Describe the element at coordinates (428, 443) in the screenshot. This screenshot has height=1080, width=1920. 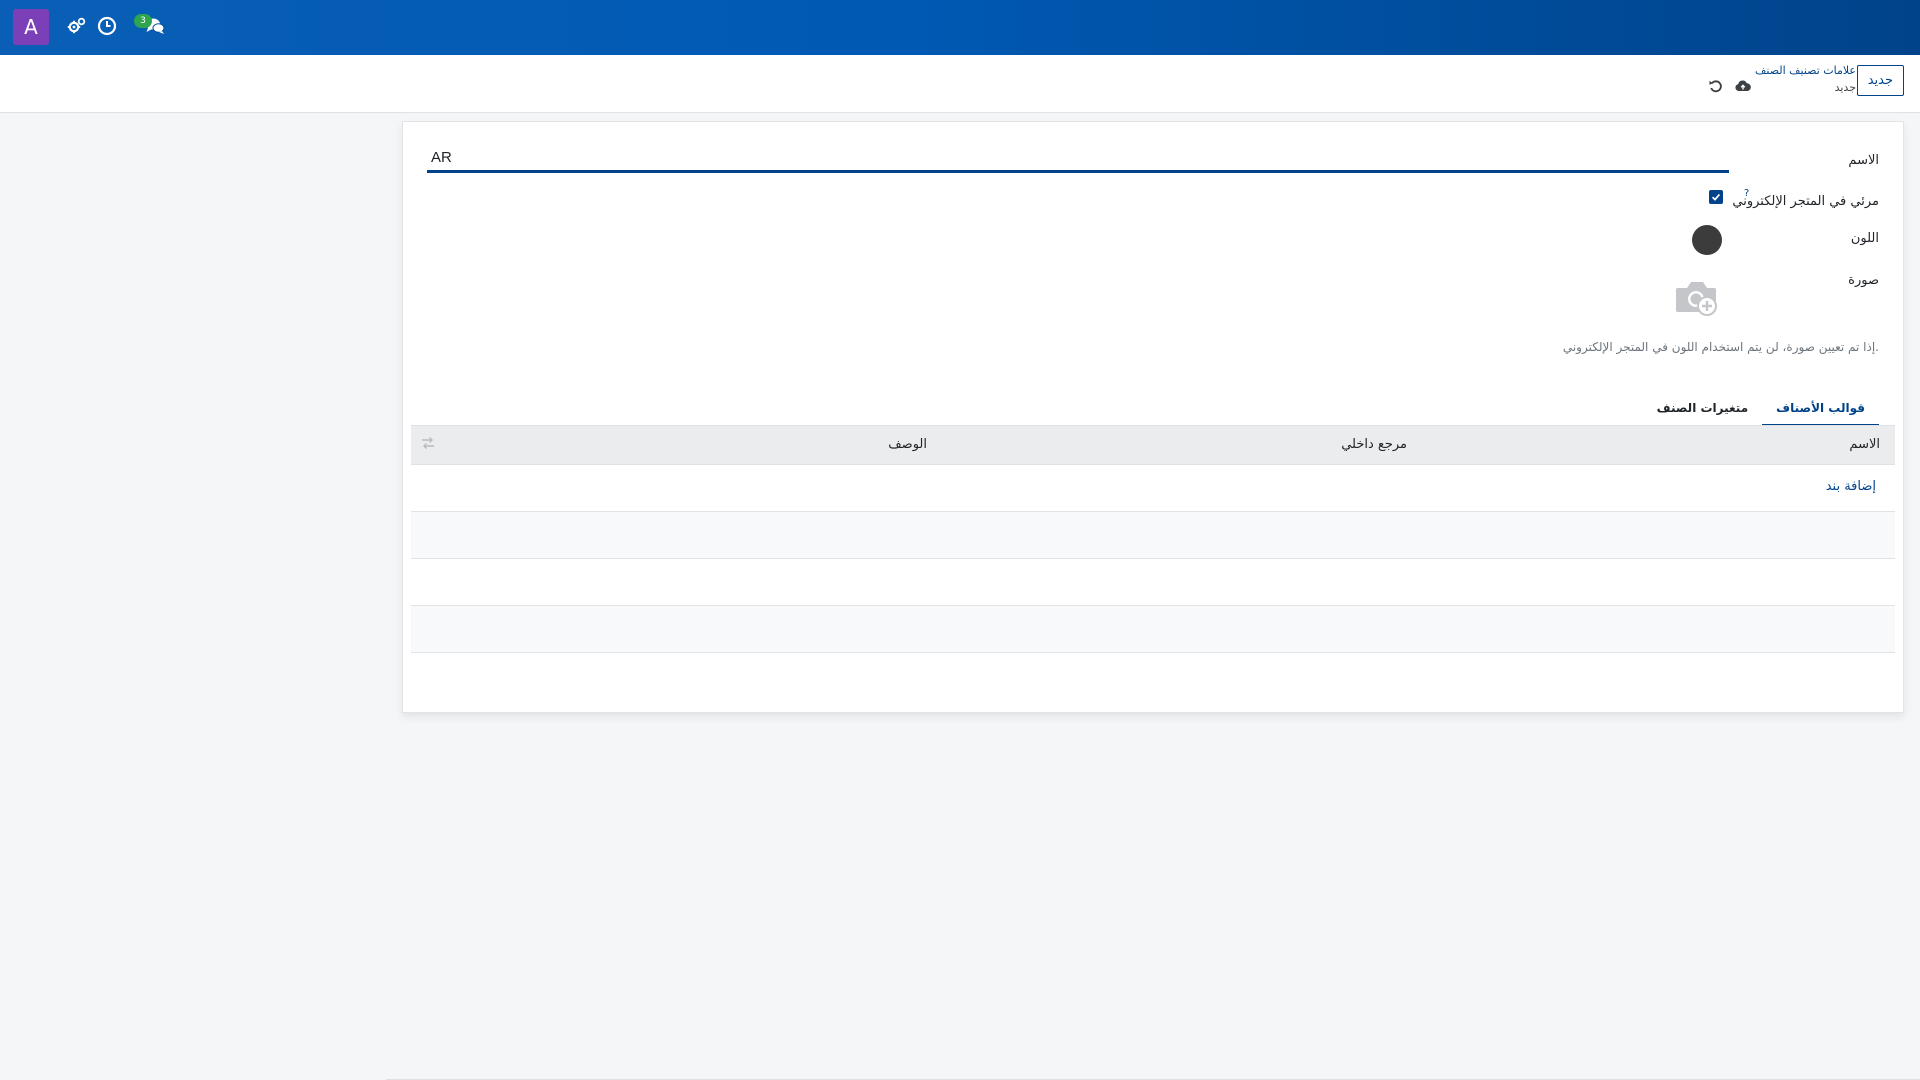
I see `optional-columns-toggle-icon` at that location.